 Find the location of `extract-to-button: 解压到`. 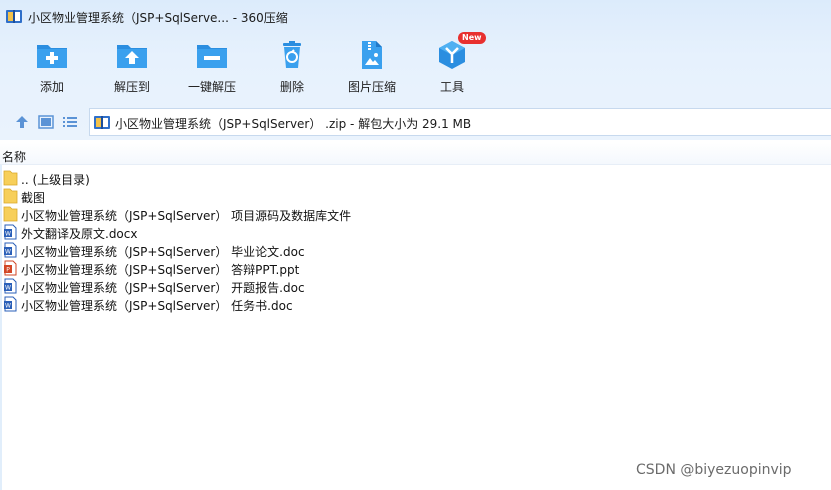

extract-to-button: 解压到 is located at coordinates (132, 67).